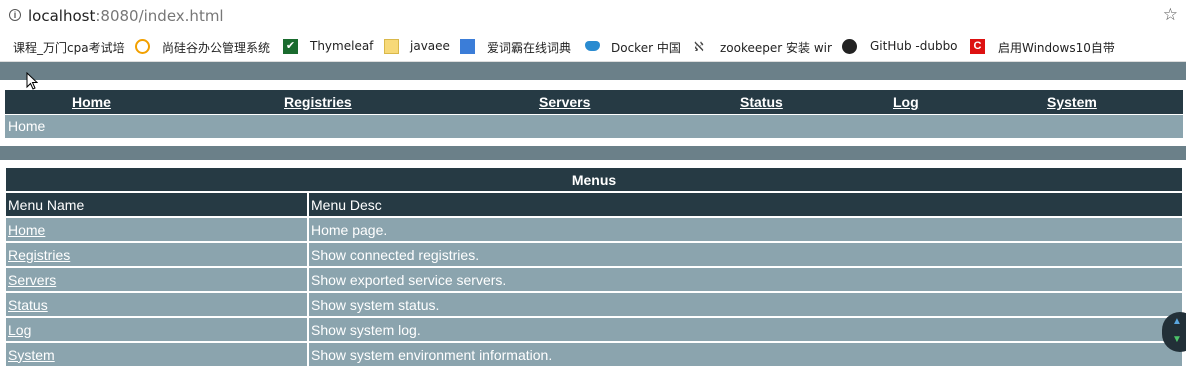  I want to click on menu-link-system: System, so click(31, 355).